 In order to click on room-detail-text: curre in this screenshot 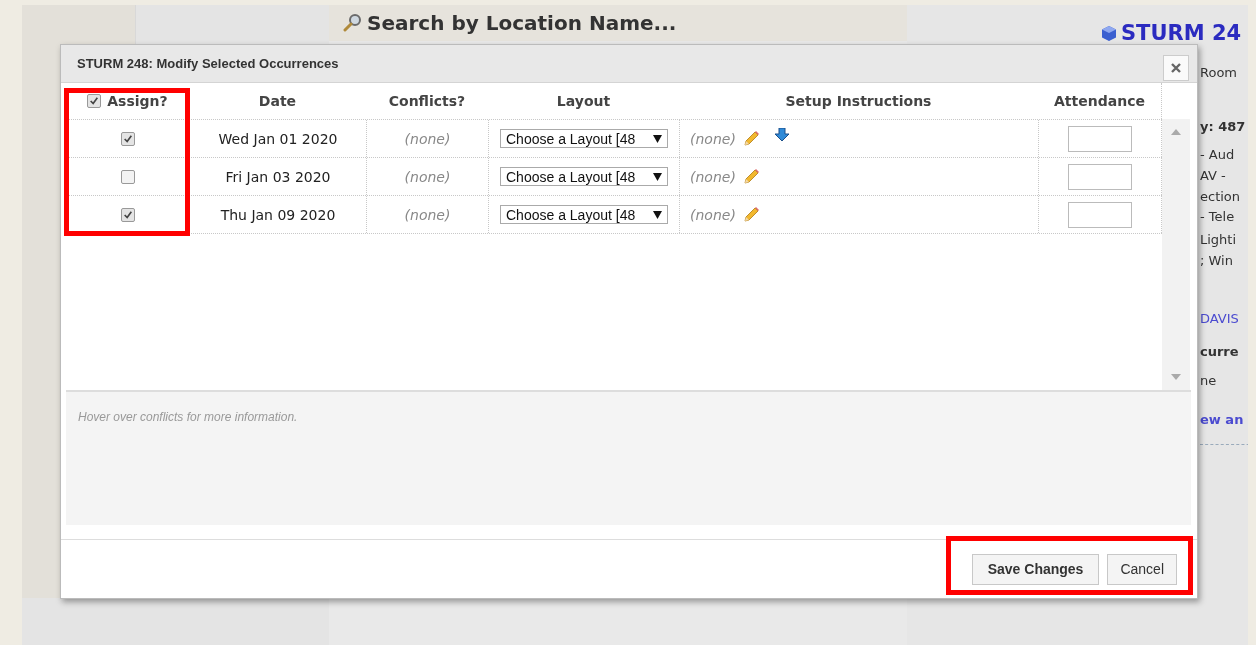, I will do `click(1220, 351)`.